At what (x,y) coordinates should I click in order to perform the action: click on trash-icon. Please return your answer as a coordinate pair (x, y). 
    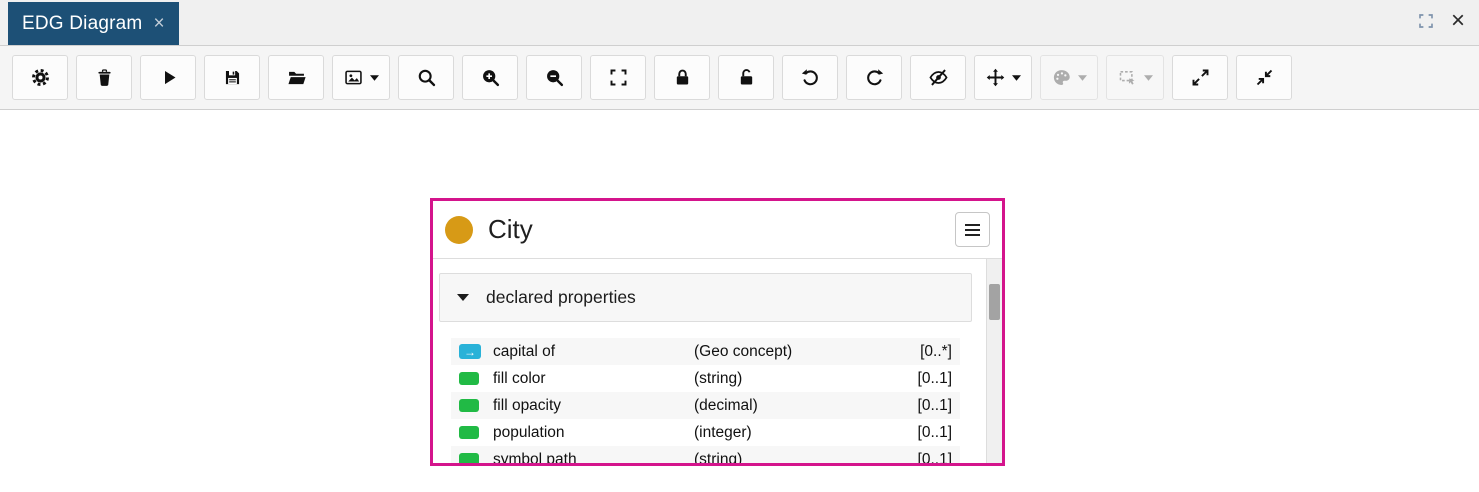
    Looking at the image, I should click on (104, 77).